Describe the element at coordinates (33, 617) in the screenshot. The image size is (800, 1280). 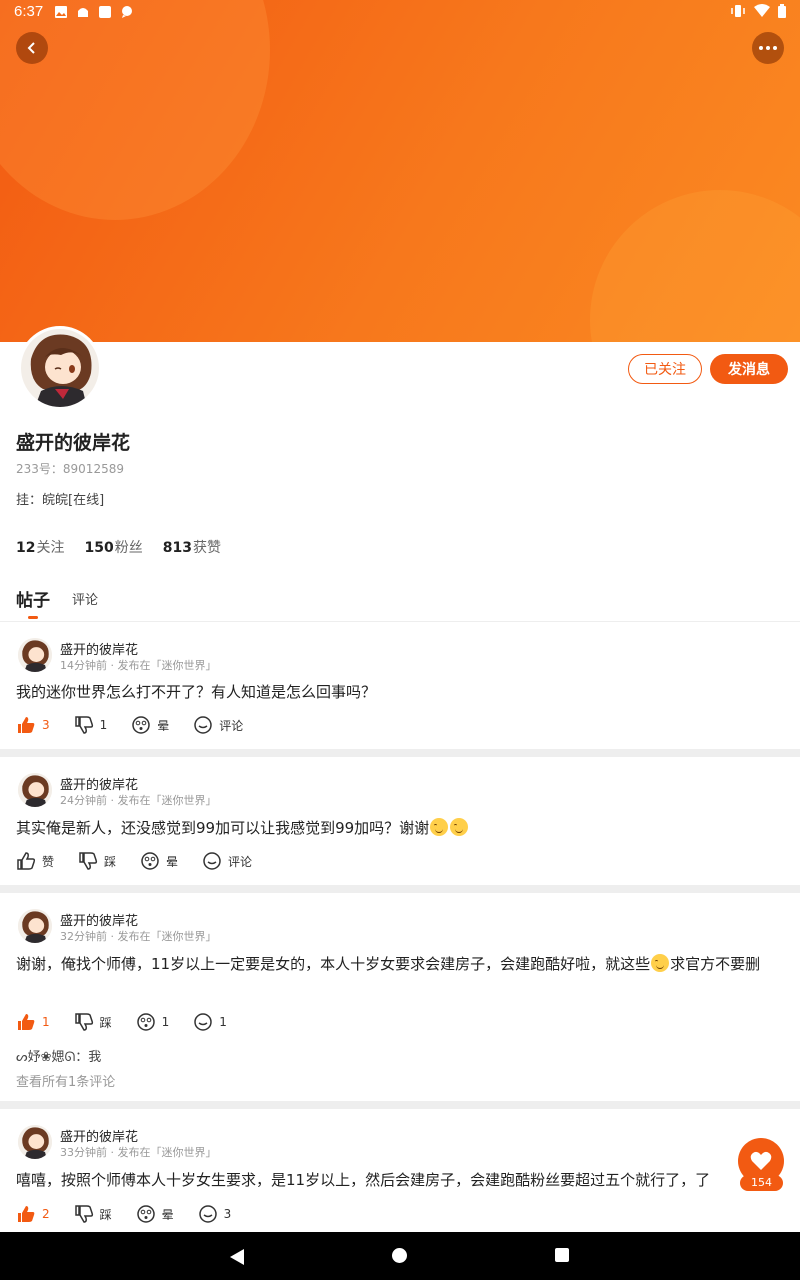
I see `tab-indicator` at that location.